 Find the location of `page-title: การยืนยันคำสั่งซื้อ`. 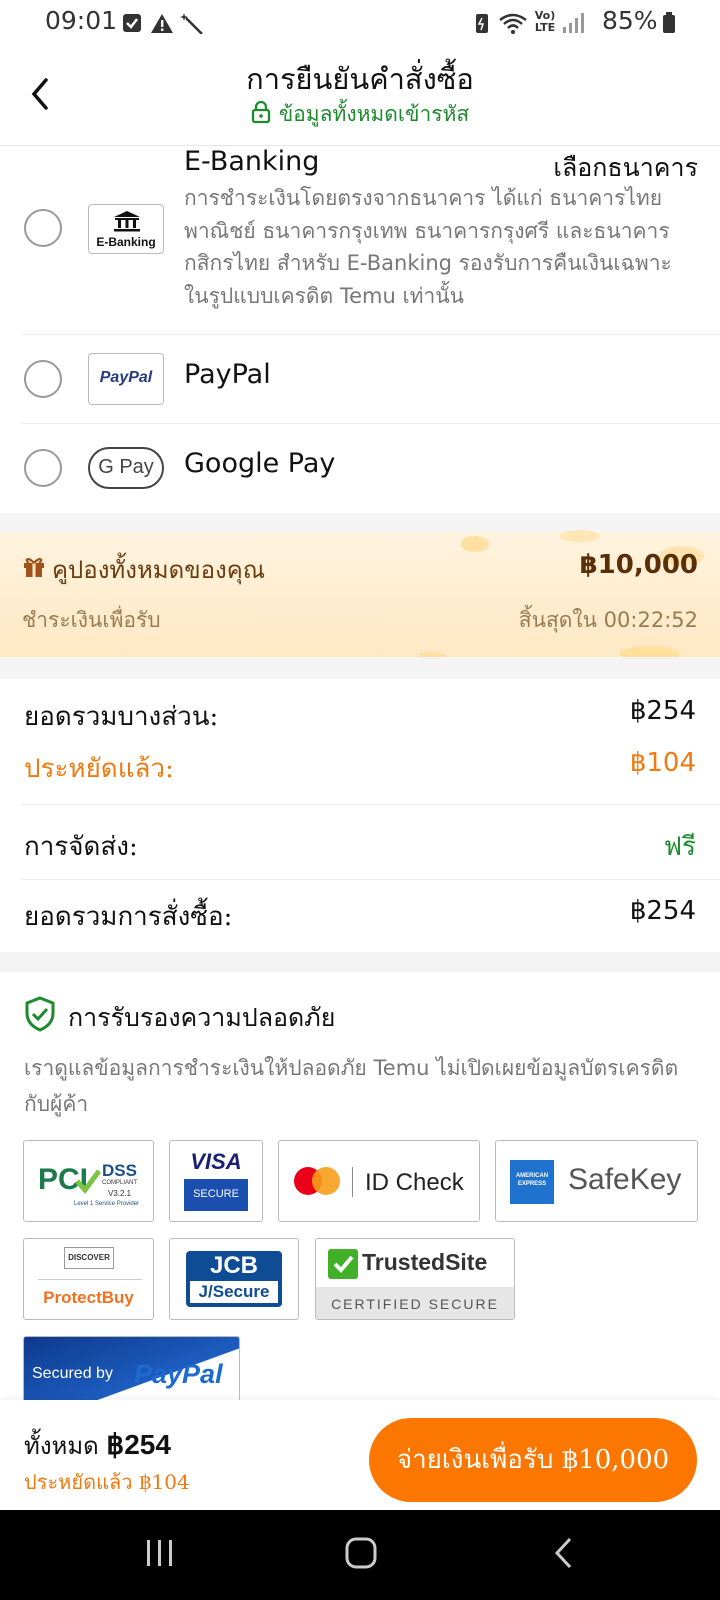

page-title: การยืนยันคำสั่งซื้อ is located at coordinates (360, 79).